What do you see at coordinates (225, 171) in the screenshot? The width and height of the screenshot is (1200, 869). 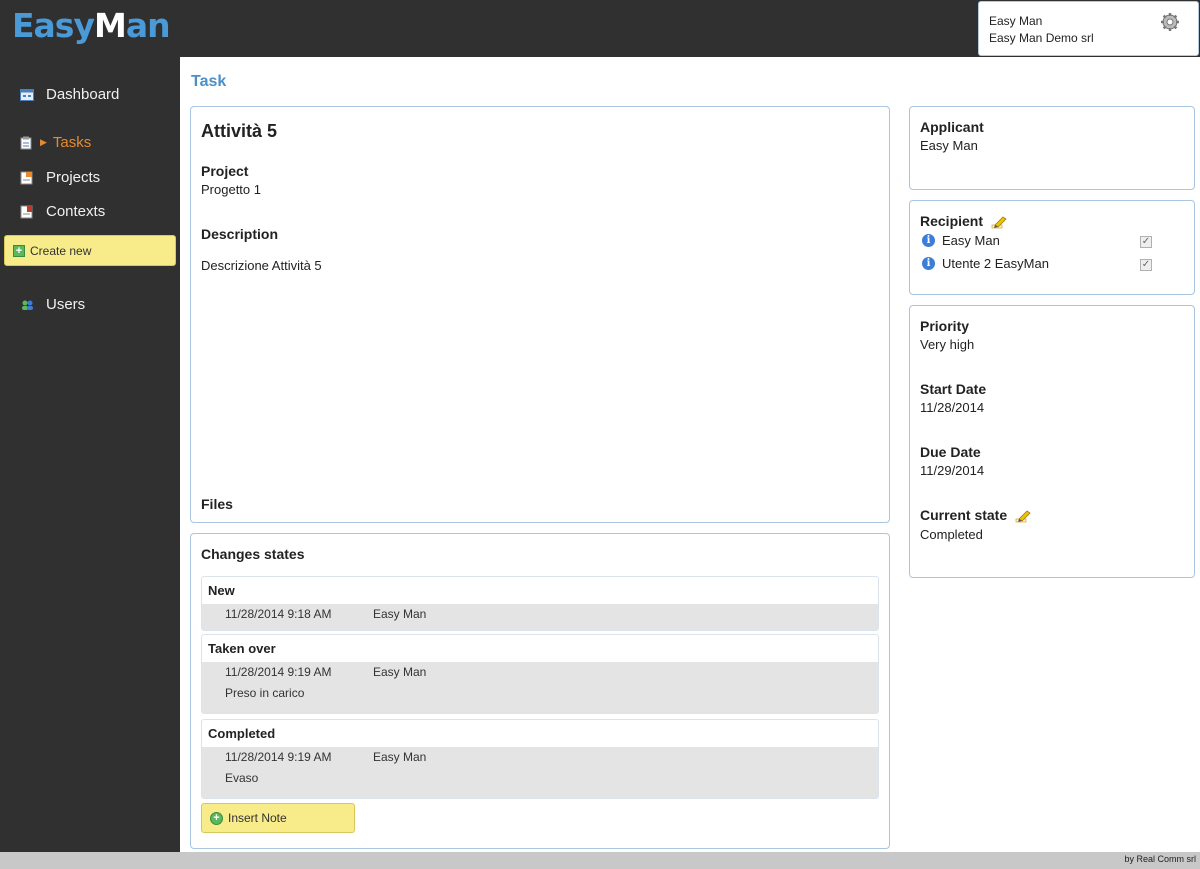 I see `project-label: Project` at bounding box center [225, 171].